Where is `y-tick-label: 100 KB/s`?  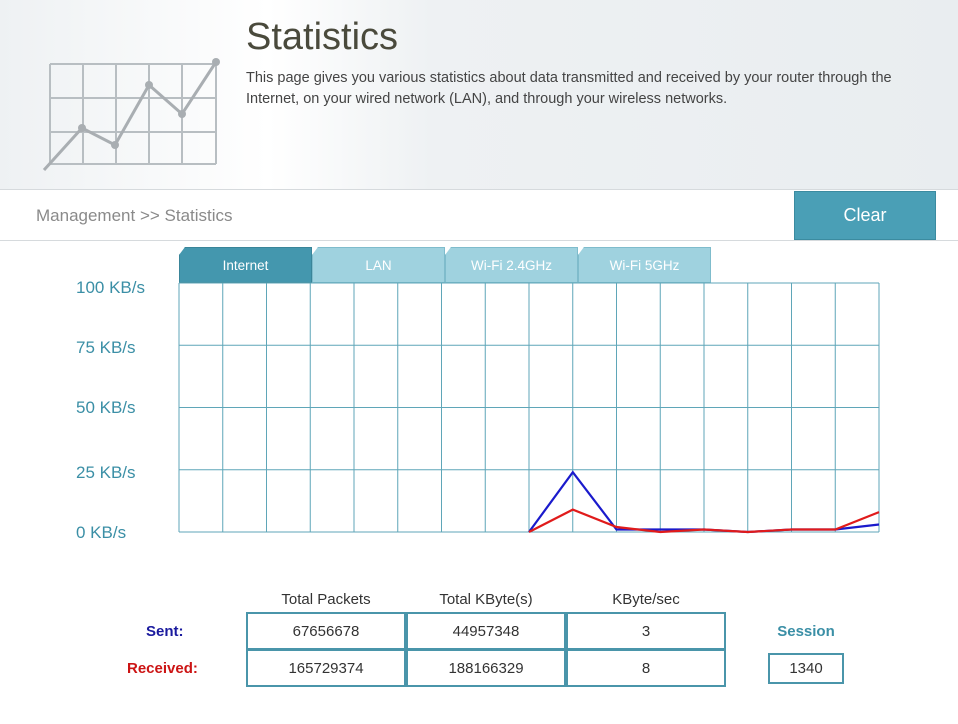 y-tick-label: 100 KB/s is located at coordinates (110, 287).